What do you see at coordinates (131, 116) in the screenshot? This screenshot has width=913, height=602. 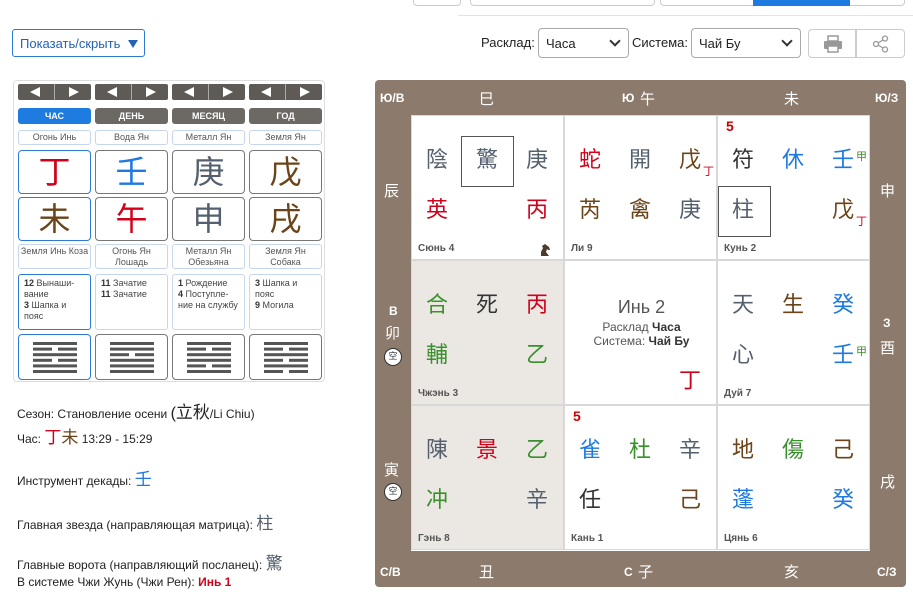 I see `pillar-header: ДЕНЬ` at bounding box center [131, 116].